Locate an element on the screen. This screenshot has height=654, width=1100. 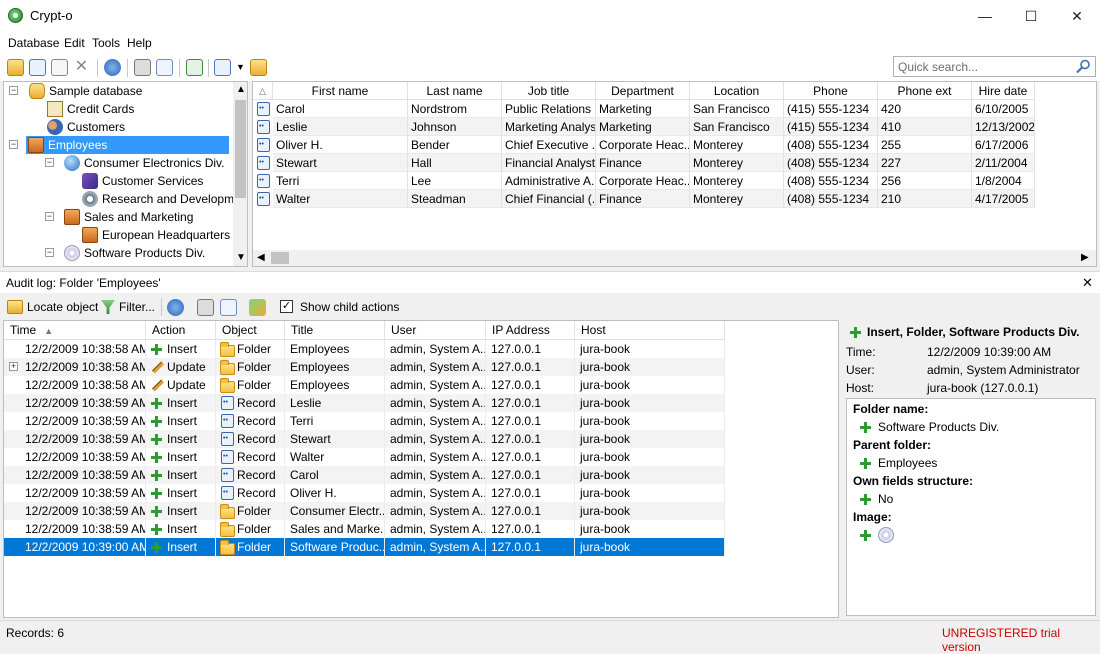
tree-item-customer-services: Customer Services is located at coordinates (119, 181).